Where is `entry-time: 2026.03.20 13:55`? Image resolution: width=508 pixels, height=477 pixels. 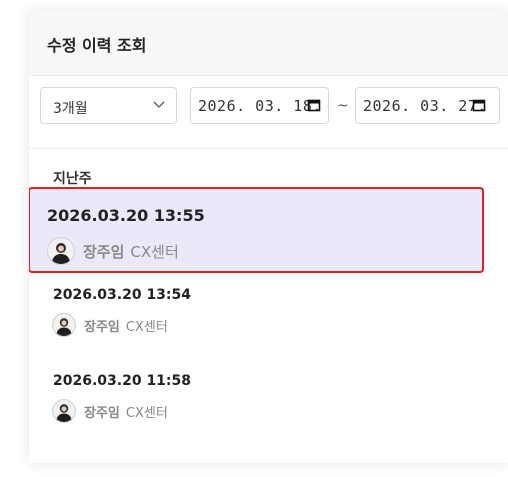 entry-time: 2026.03.20 13:55 is located at coordinates (126, 215).